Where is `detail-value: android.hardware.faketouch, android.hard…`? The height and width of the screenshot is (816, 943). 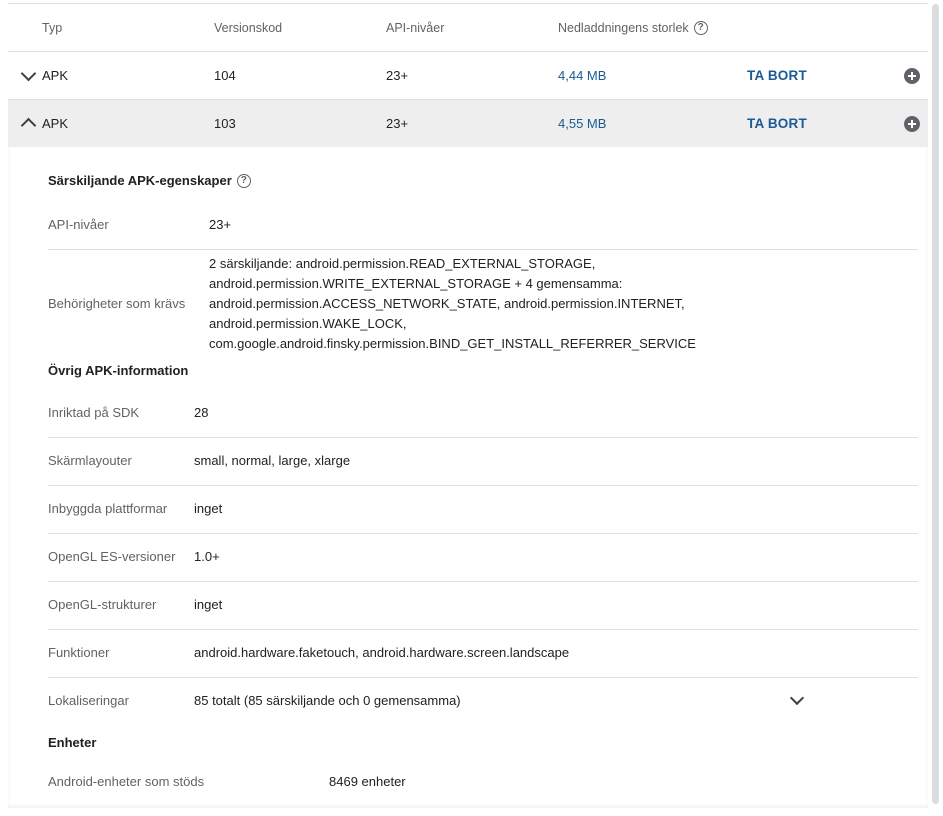 detail-value: android.hardware.faketouch, android.hard… is located at coordinates (382, 652).